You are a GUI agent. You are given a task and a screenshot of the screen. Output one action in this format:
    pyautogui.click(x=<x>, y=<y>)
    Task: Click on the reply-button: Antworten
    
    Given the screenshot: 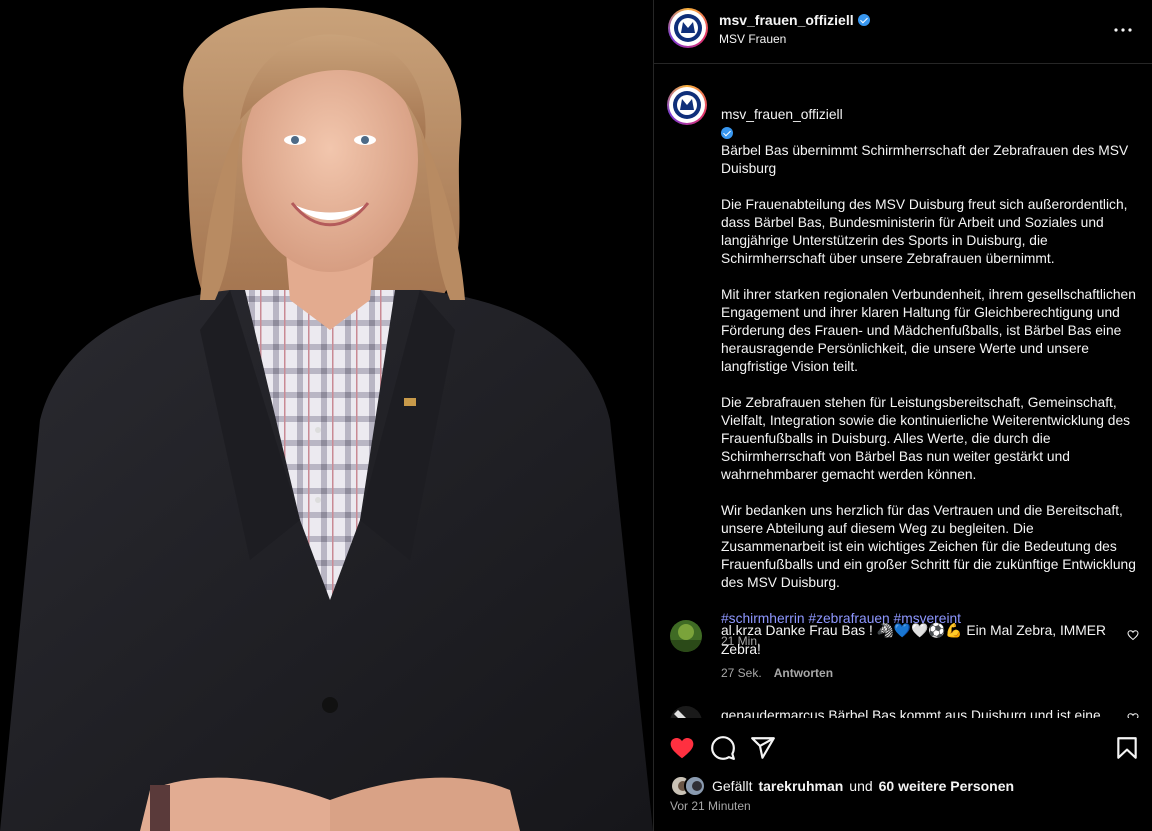 What is the action you would take?
    pyautogui.click(x=803, y=673)
    